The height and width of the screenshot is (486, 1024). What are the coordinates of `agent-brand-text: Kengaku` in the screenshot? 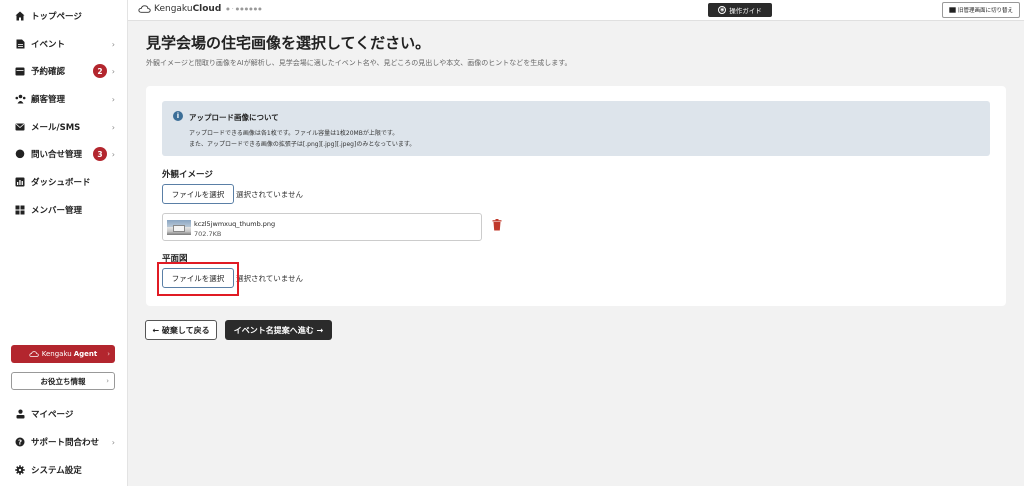 It's located at (56, 354).